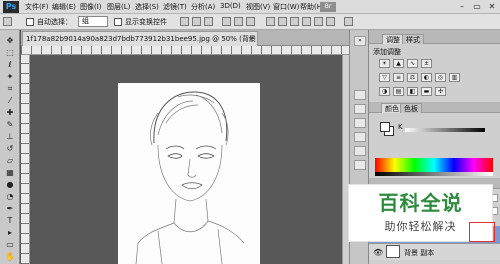 The height and width of the screenshot is (264, 500). What do you see at coordinates (492, 7) in the screenshot?
I see `close-button: ✕` at bounding box center [492, 7].